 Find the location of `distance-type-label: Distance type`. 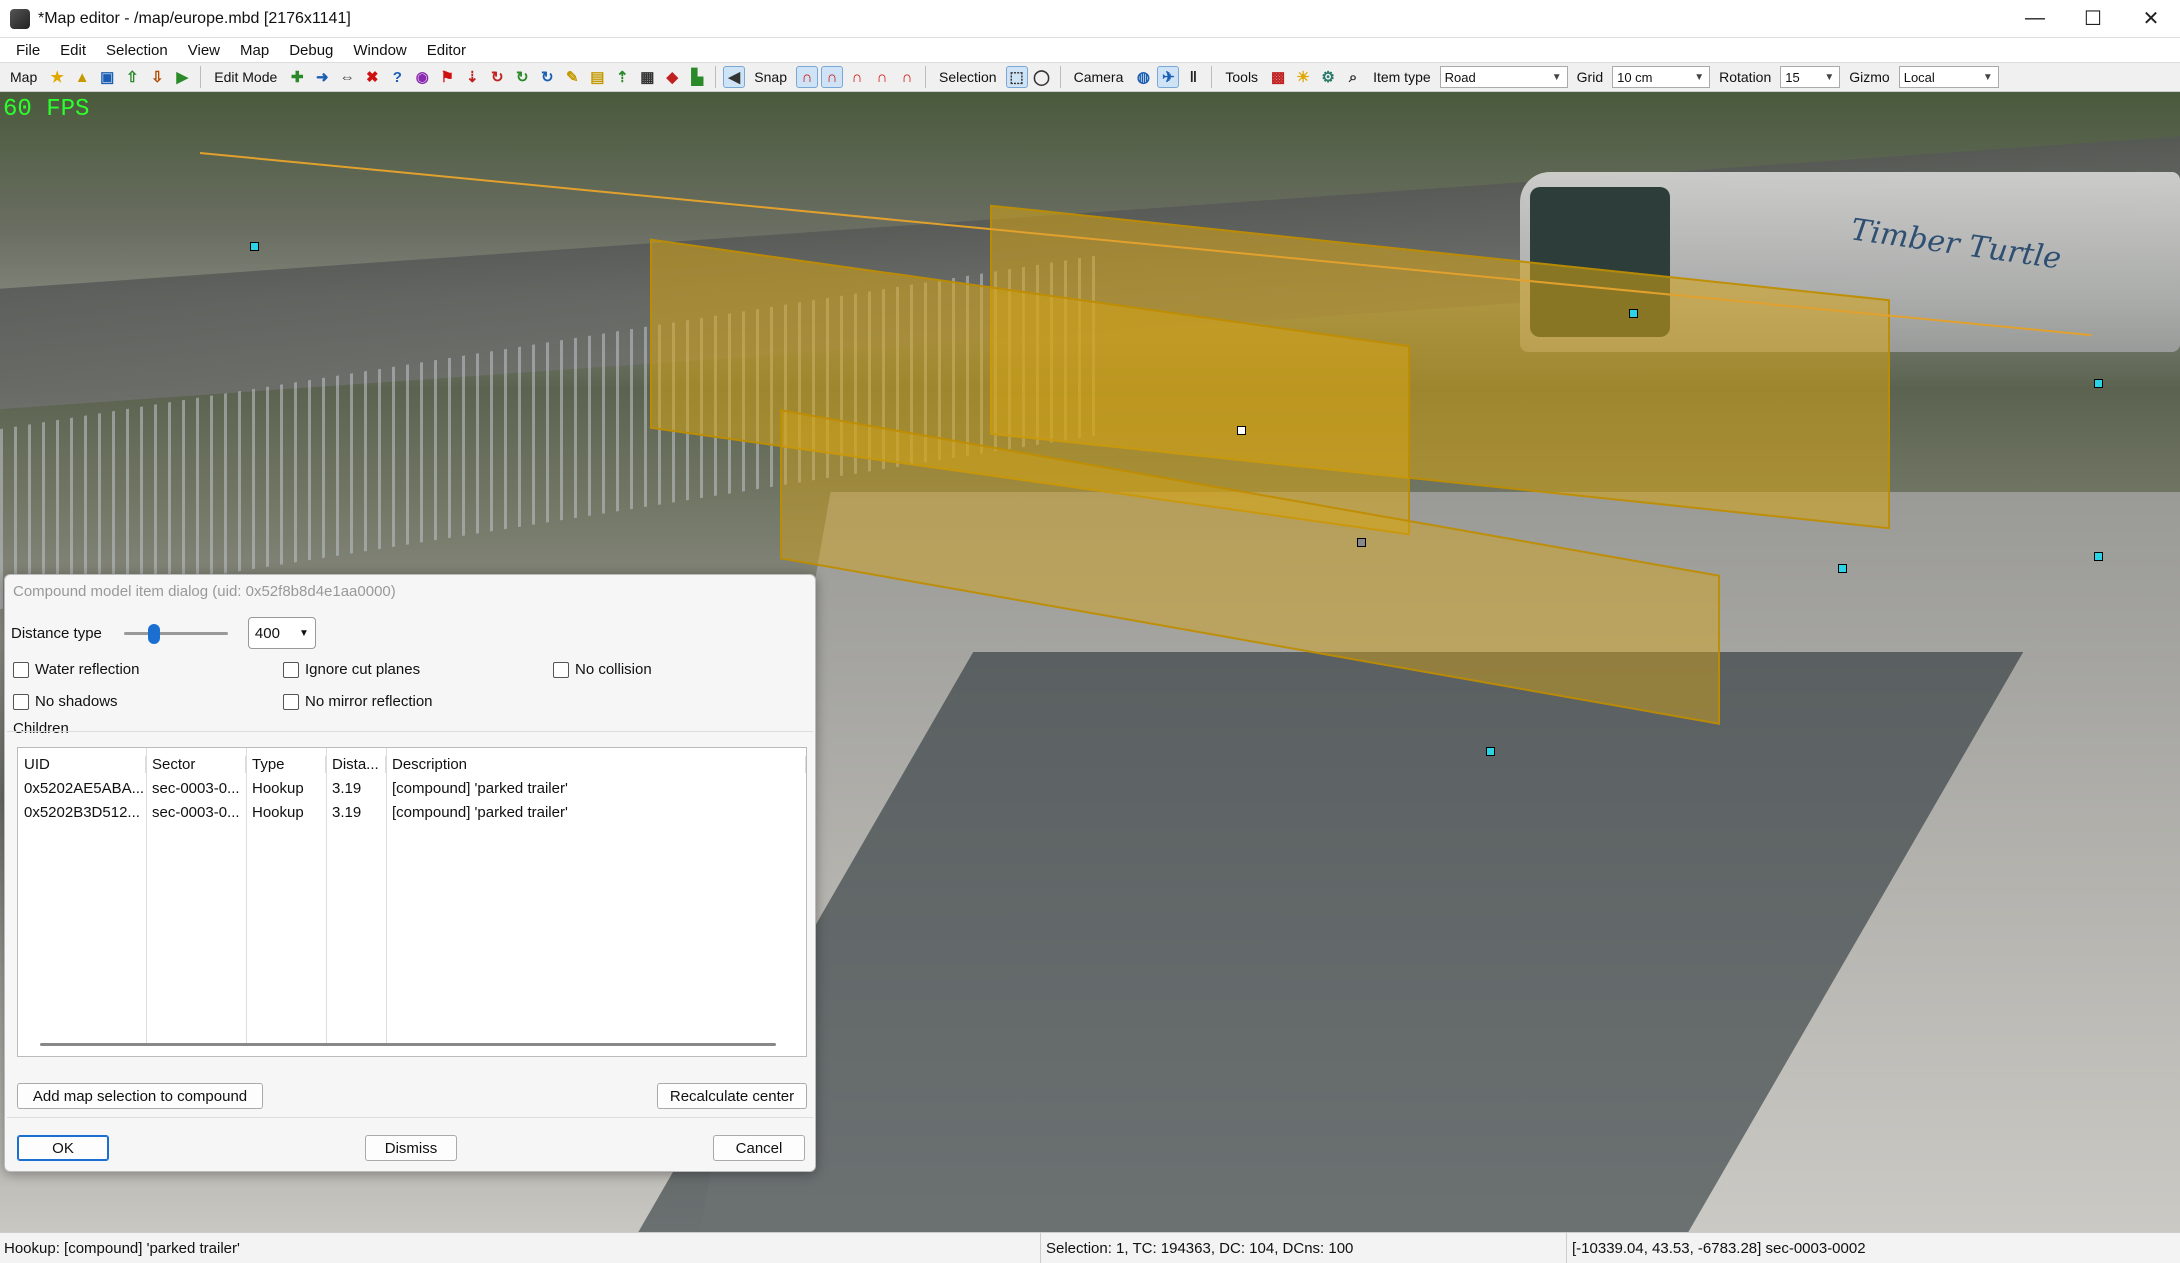

distance-type-label: Distance type is located at coordinates (56, 633).